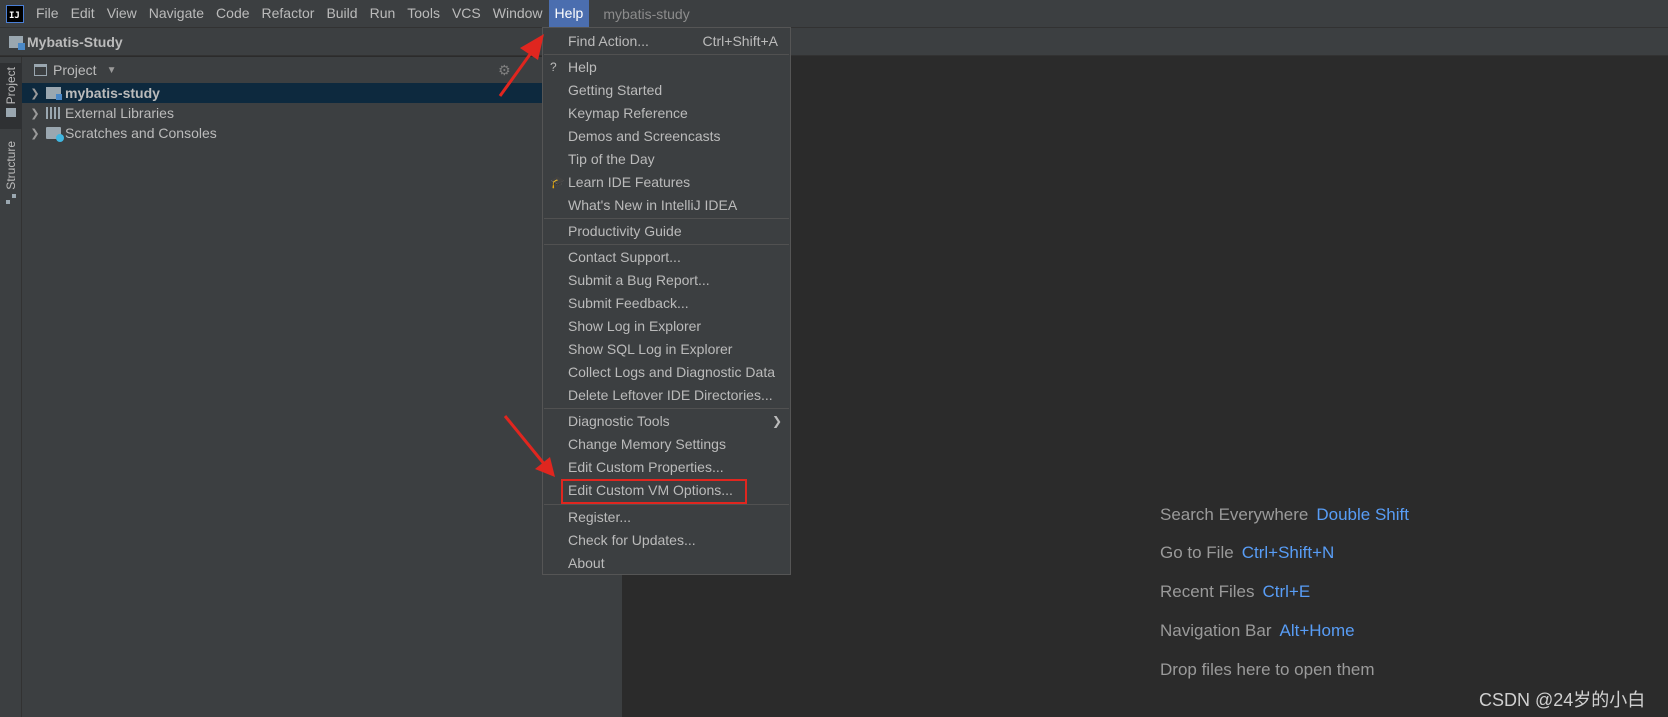 The image size is (1668, 717). Describe the element at coordinates (526, 255) in the screenshot. I see `annotation-arrows` at that location.